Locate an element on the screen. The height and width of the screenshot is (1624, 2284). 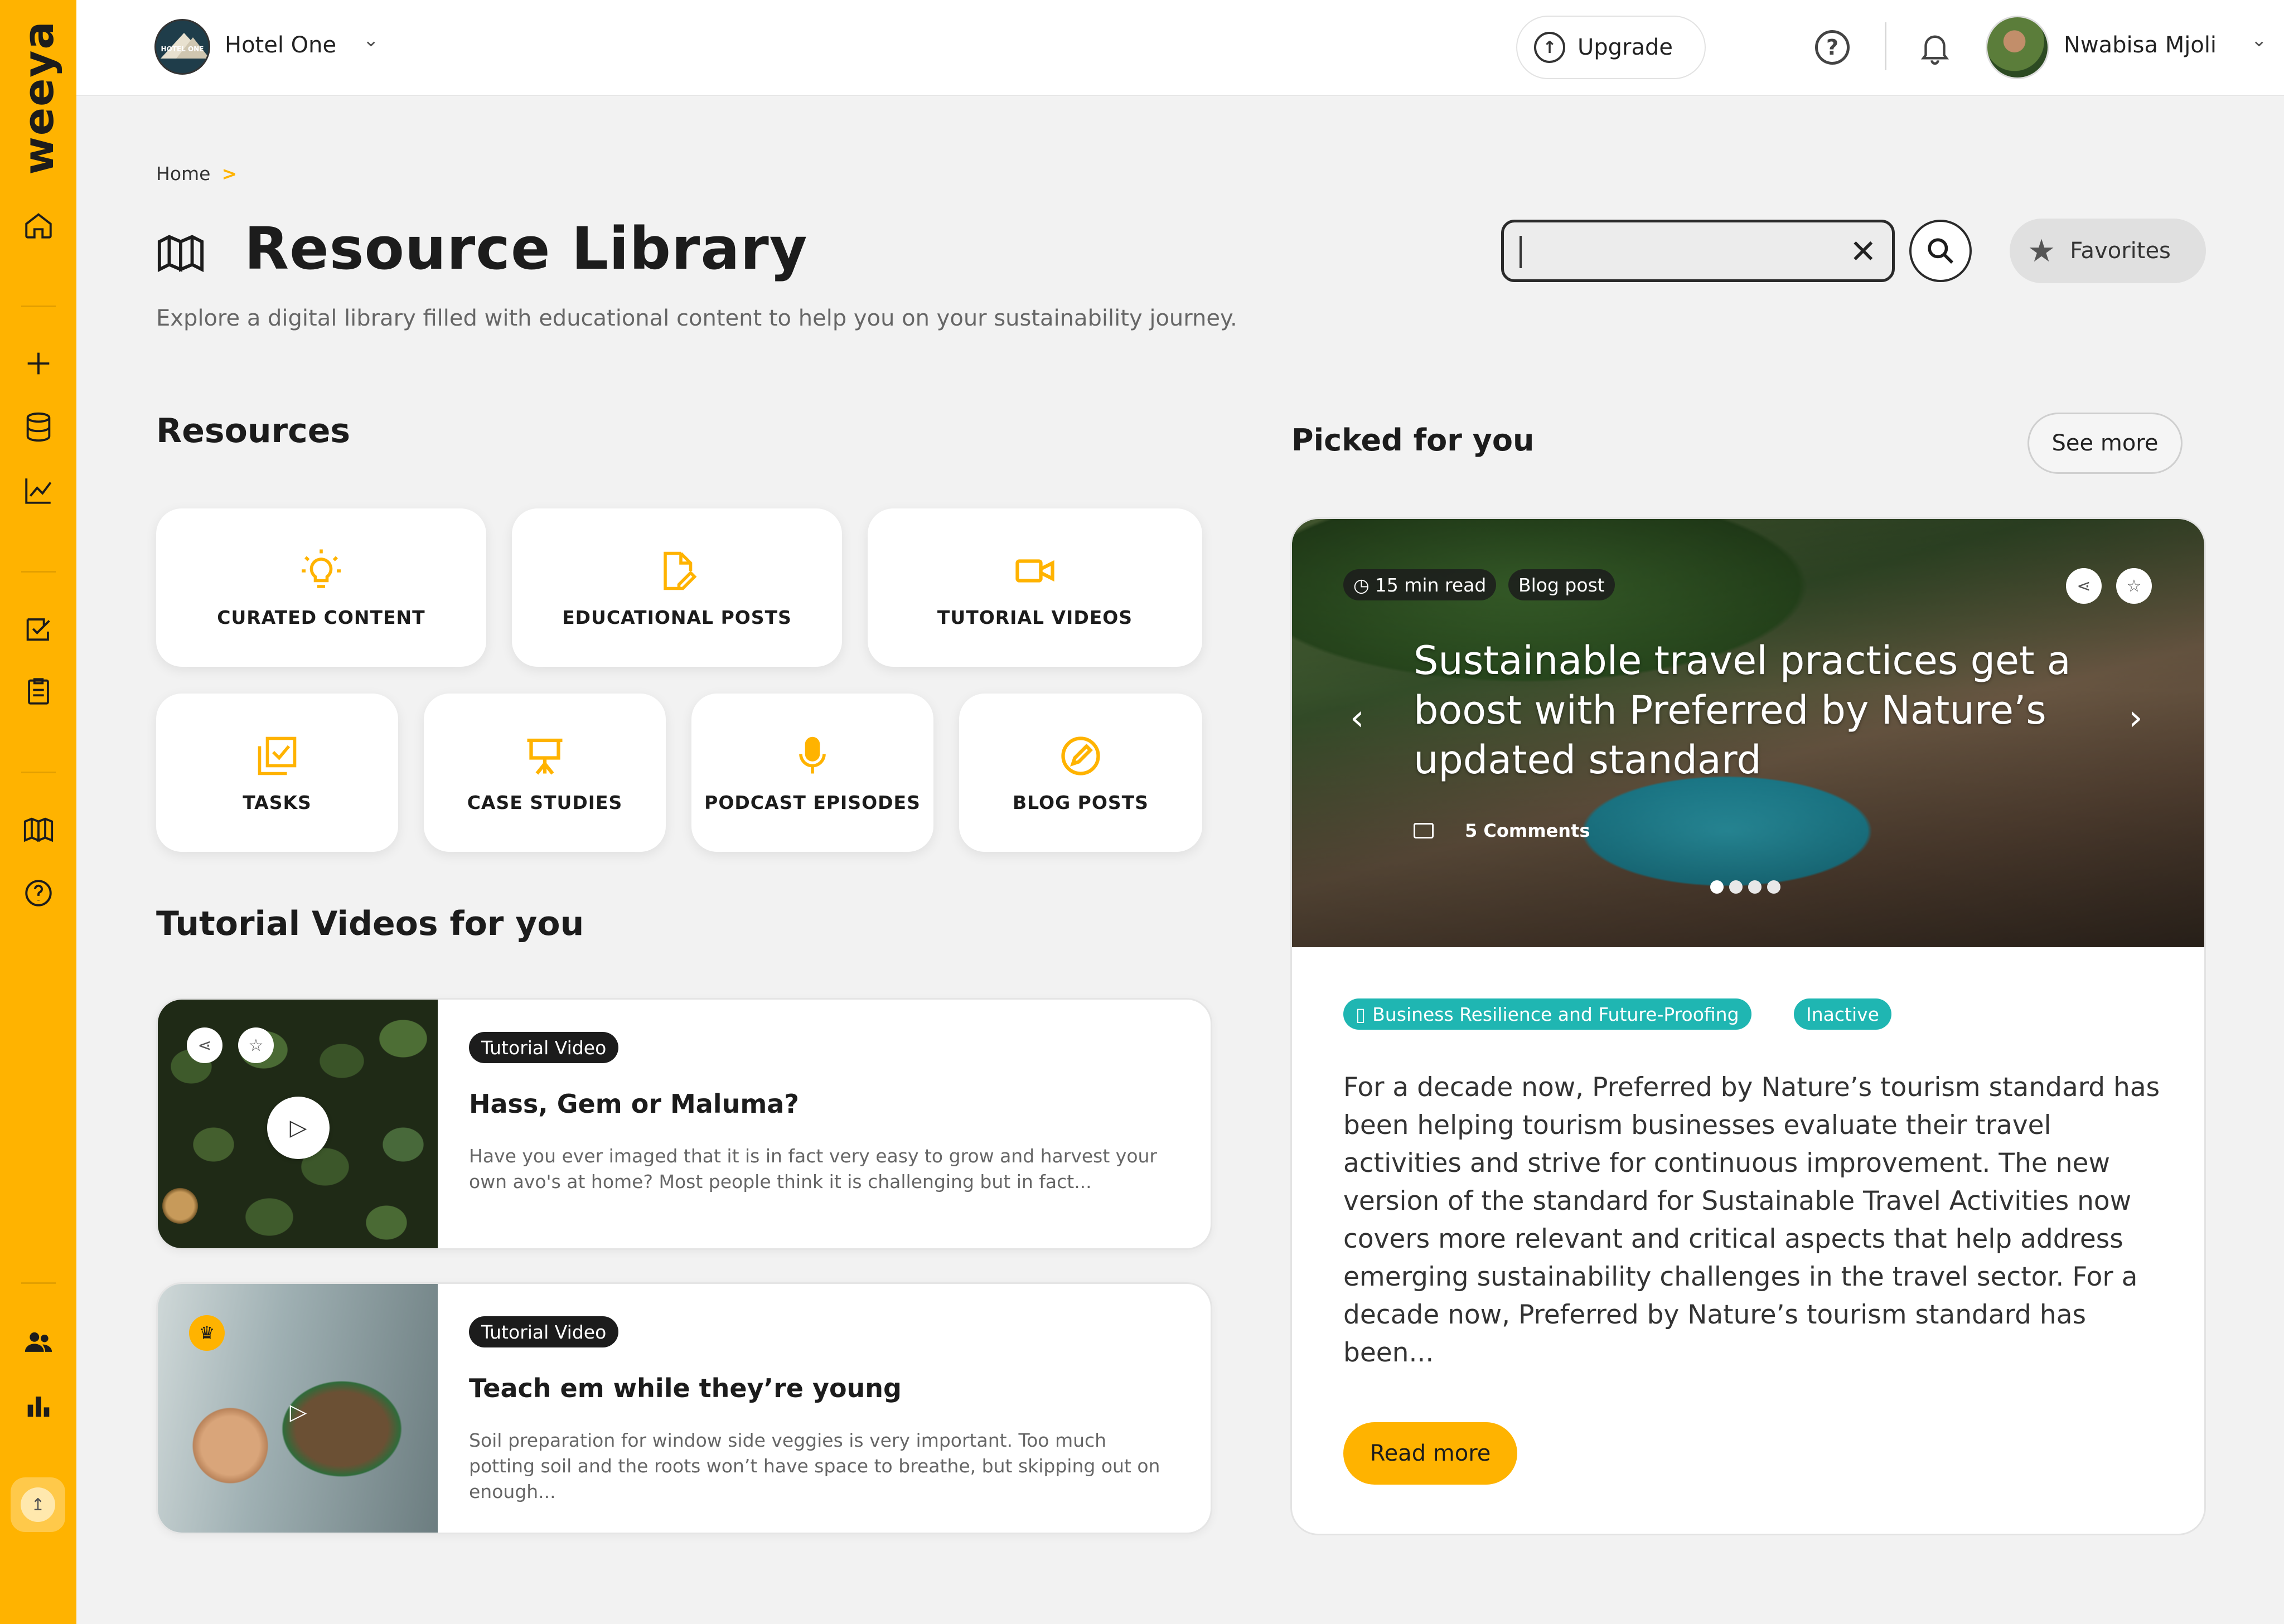
search-icon is located at coordinates (1940, 251).